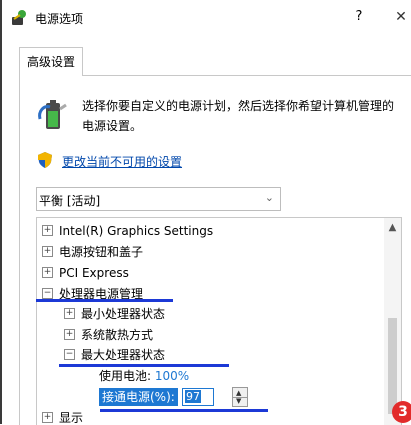  Describe the element at coordinates (138, 397) in the screenshot. I see `plugged-in-label: 接通电源(%):` at that location.